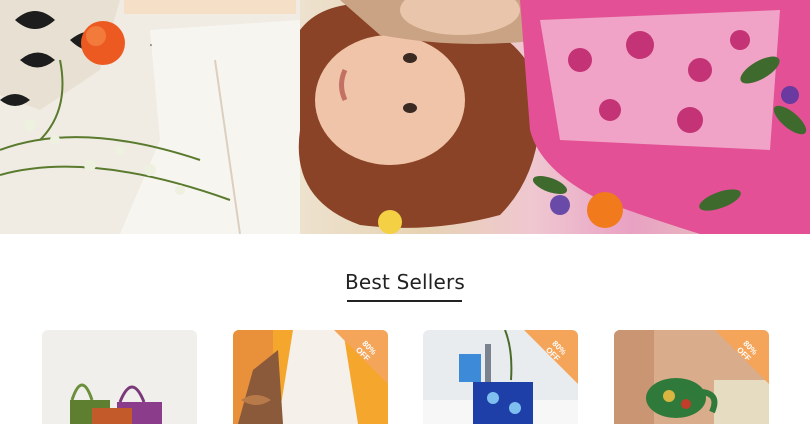 Image resolution: width=810 pixels, height=424 pixels. What do you see at coordinates (405, 282) in the screenshot?
I see `best-sellers-title: Best Sellers` at bounding box center [405, 282].